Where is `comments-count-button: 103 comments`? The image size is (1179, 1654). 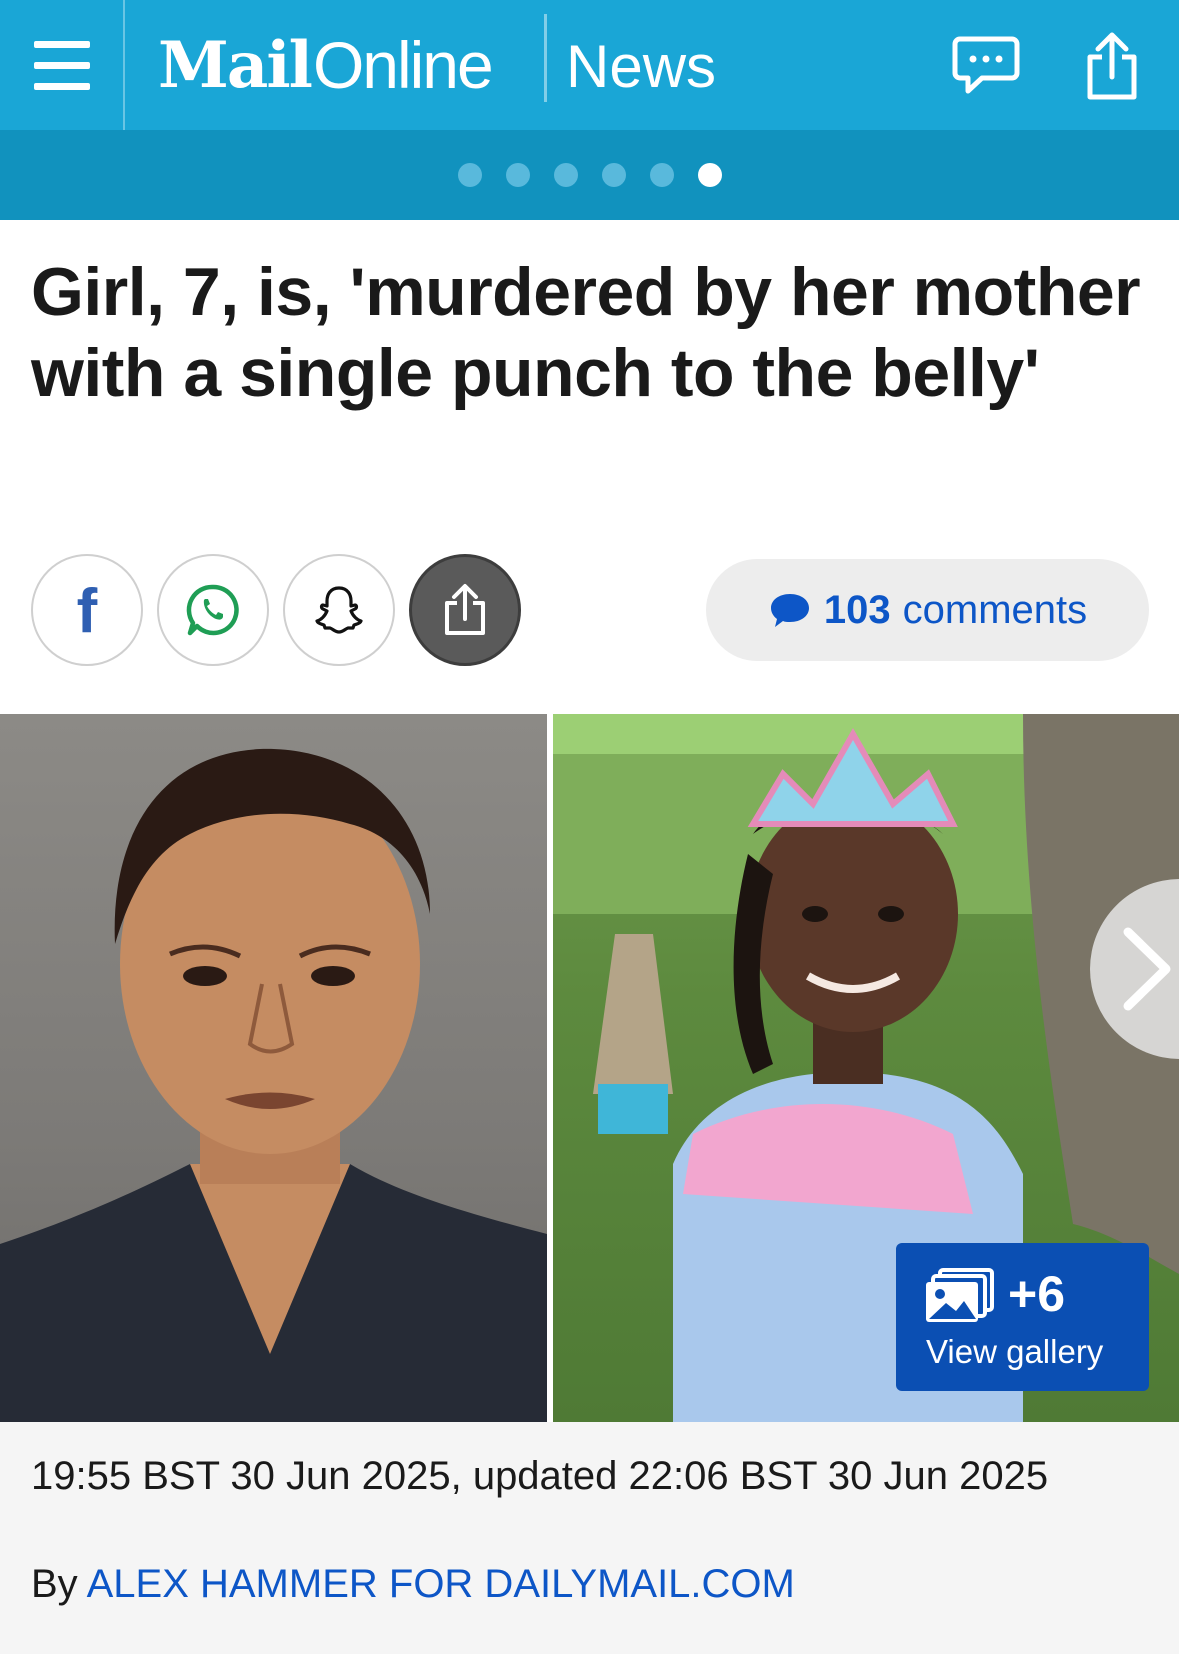
comments-count-button: 103 comments is located at coordinates (927, 610).